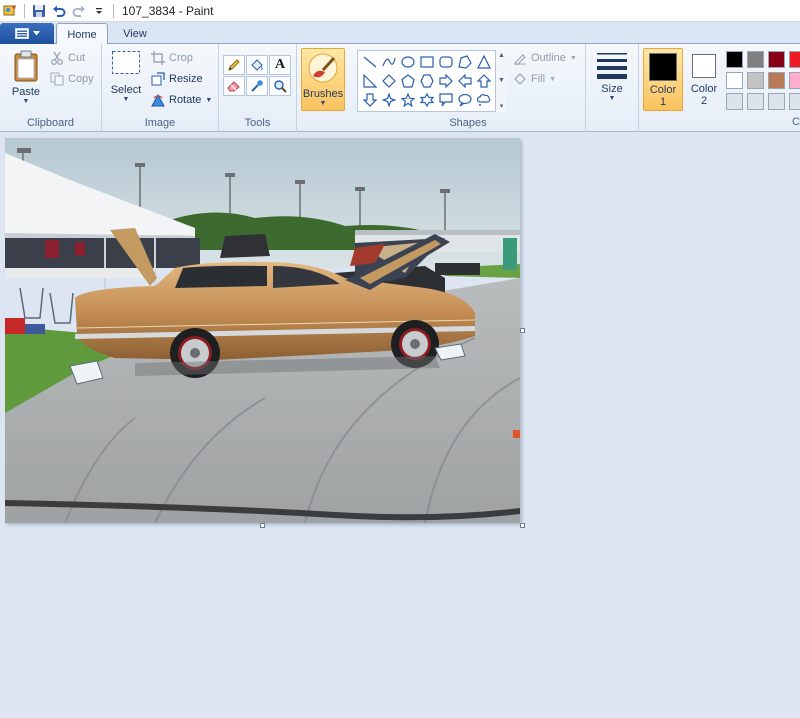 The height and width of the screenshot is (718, 800). Describe the element at coordinates (388, 80) in the screenshot. I see `diamond-shape-icon` at that location.